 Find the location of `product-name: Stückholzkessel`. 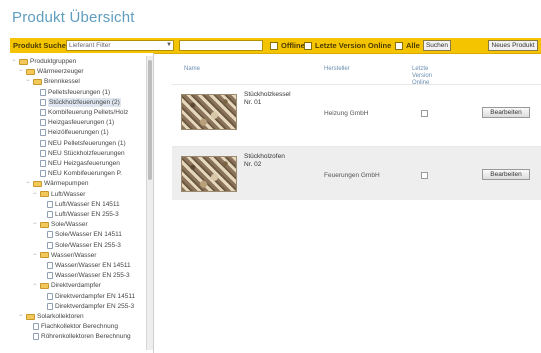

product-name: Stückholzkessel is located at coordinates (267, 94).